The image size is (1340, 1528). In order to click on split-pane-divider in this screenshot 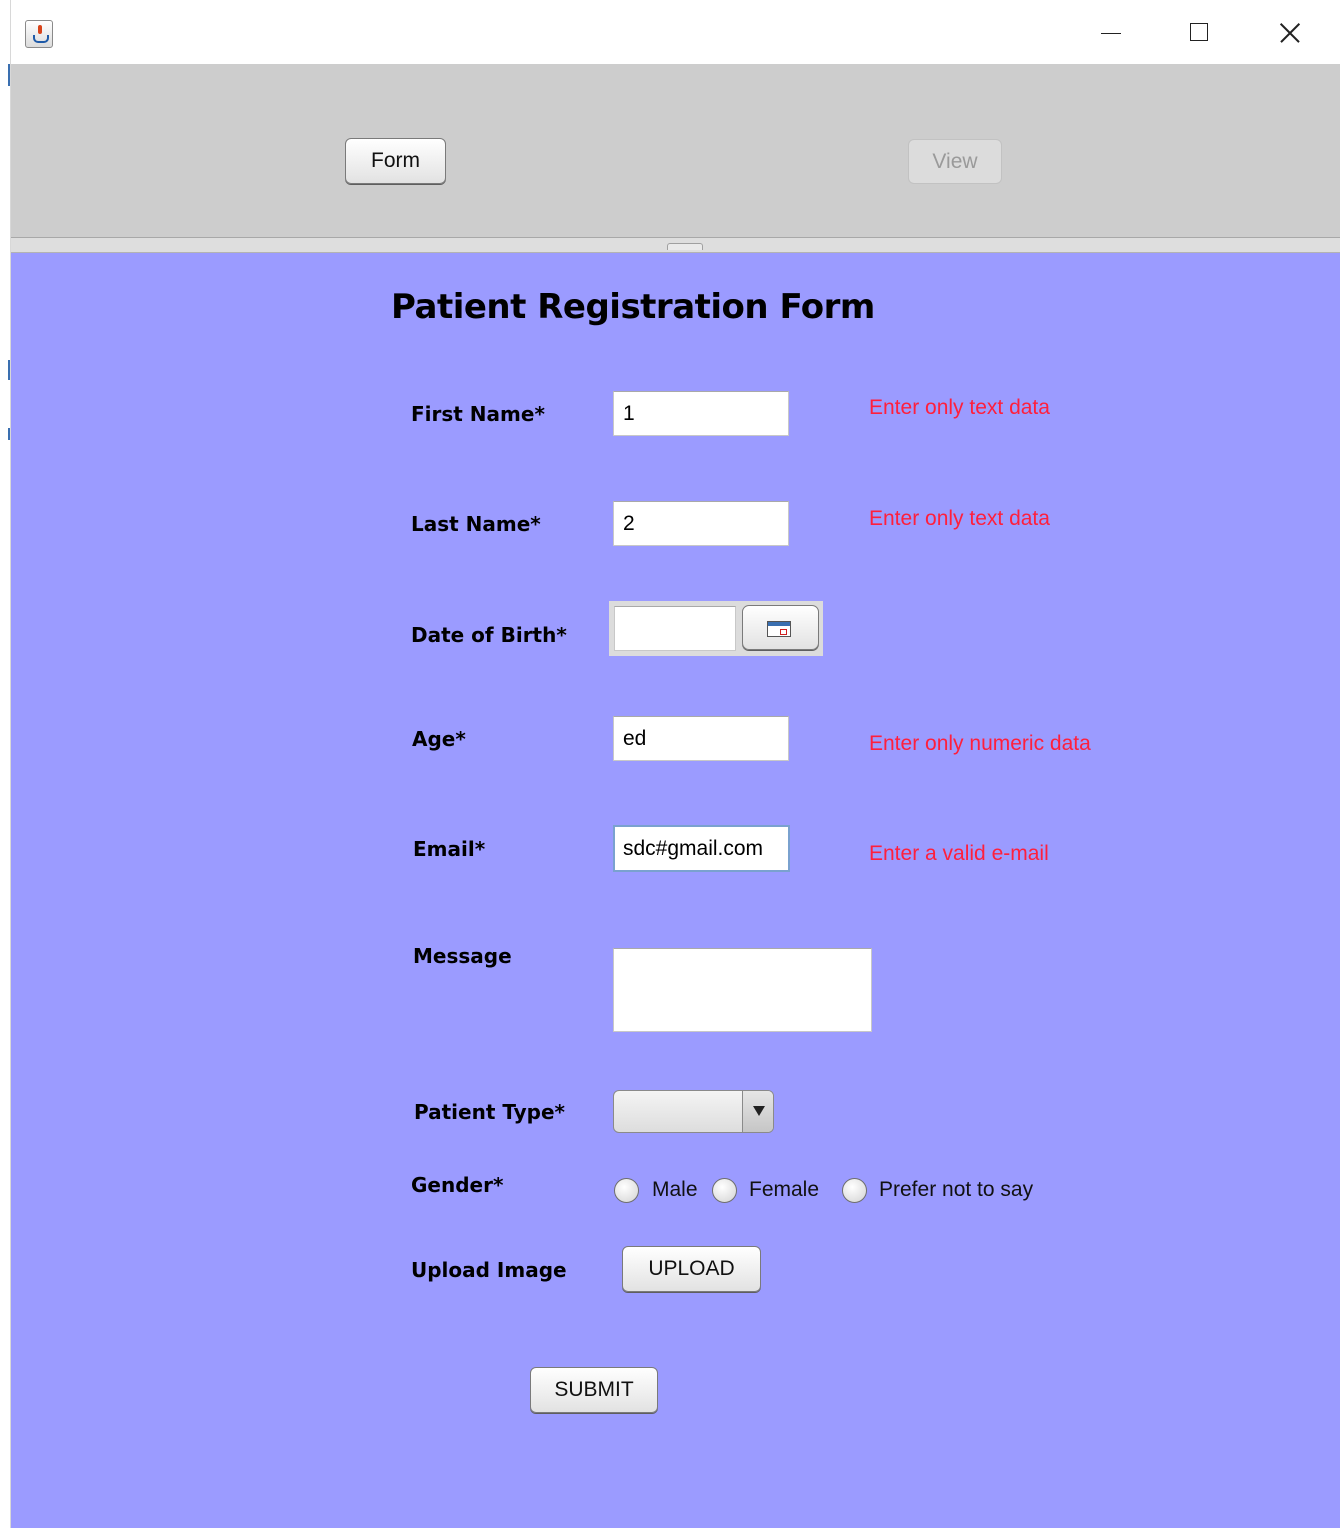, I will do `click(675, 245)`.